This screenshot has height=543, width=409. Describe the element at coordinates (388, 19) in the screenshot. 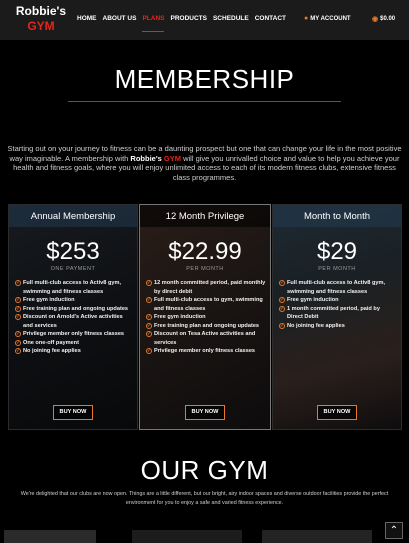

I see `cart-total: $0.00` at that location.